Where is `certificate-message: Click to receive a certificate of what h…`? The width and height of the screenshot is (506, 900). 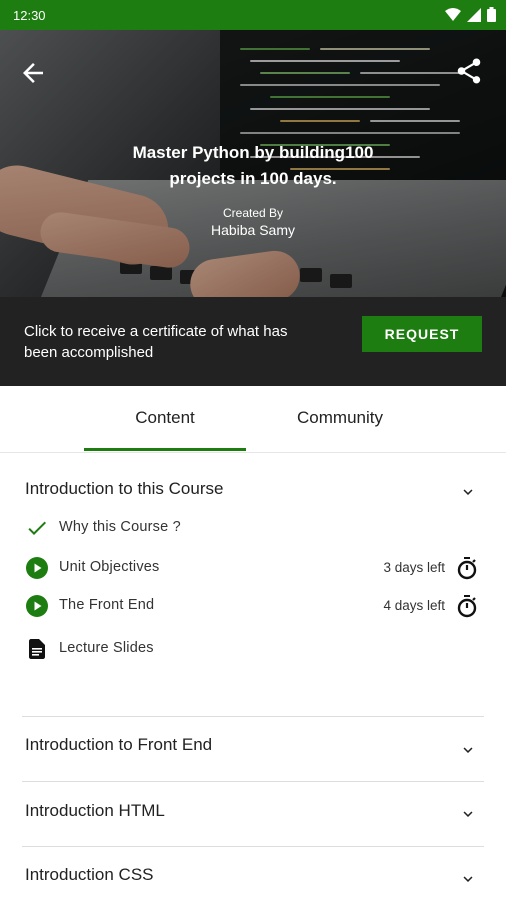
certificate-message: Click to receive a certificate of what h… is located at coordinates (156, 342).